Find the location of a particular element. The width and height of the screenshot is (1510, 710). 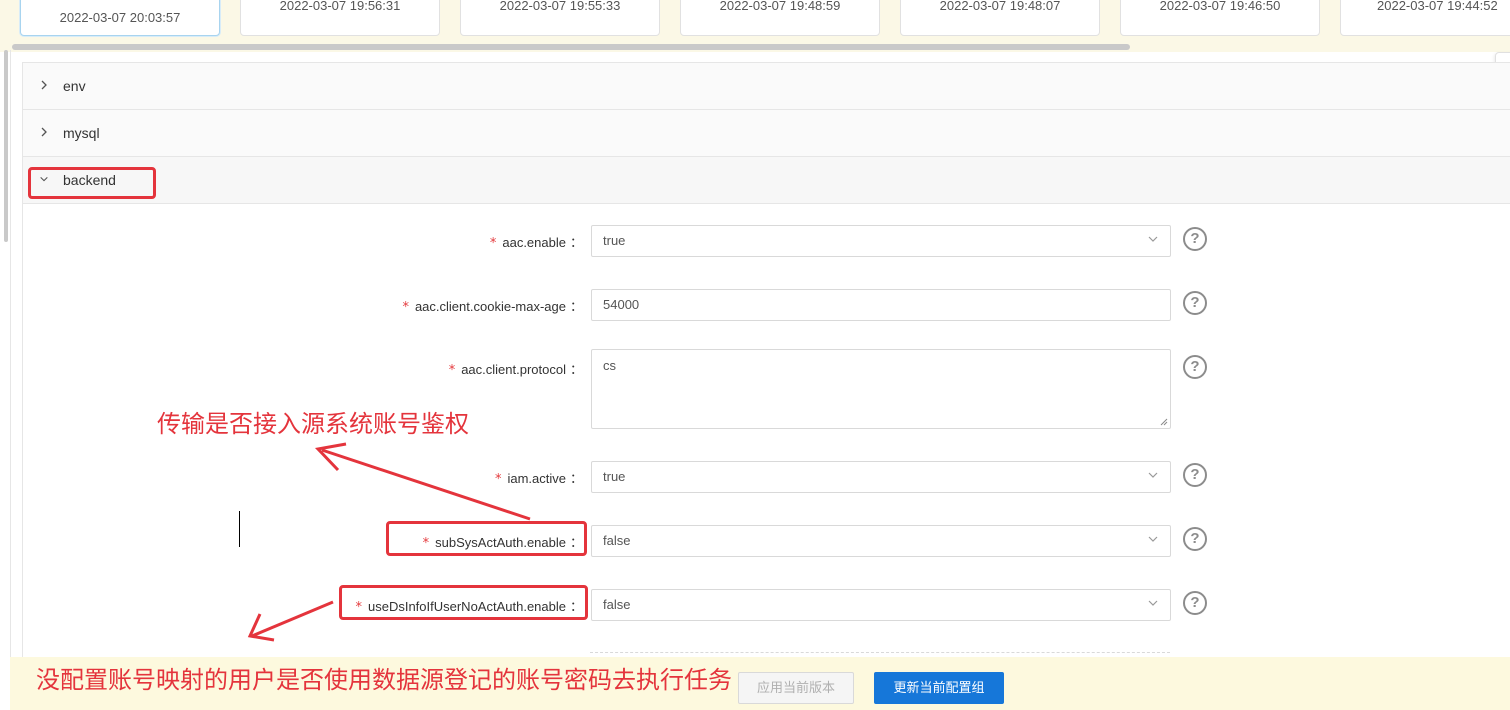

version-card: 2022-03-07 19:46:50 is located at coordinates (1220, 18).